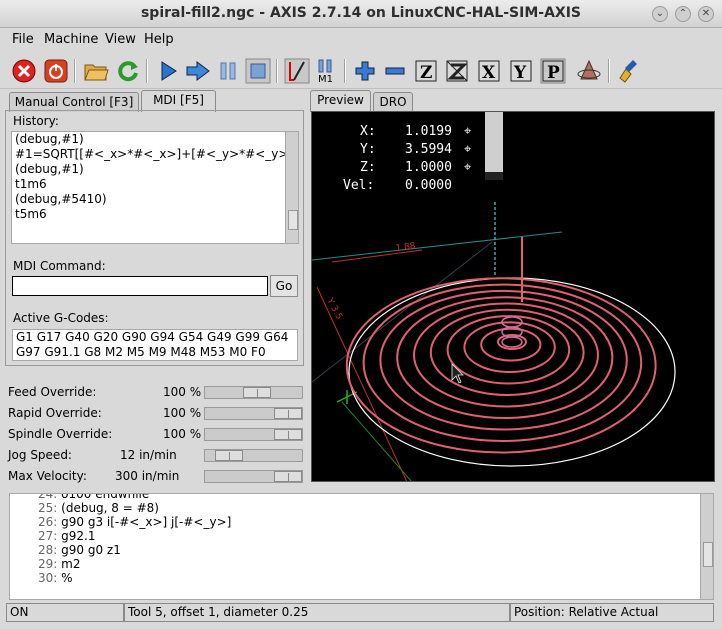 The image size is (722, 629). What do you see at coordinates (340, 101) in the screenshot?
I see `tab-preview: Preview` at bounding box center [340, 101].